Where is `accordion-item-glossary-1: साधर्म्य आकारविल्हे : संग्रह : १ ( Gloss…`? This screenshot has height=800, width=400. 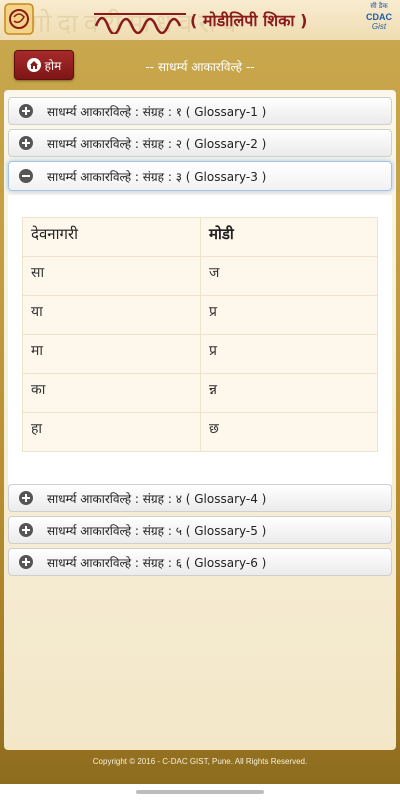 accordion-item-glossary-1: साधर्म्य आकारविल्हे : संग्रह : १ ( Gloss… is located at coordinates (200, 111).